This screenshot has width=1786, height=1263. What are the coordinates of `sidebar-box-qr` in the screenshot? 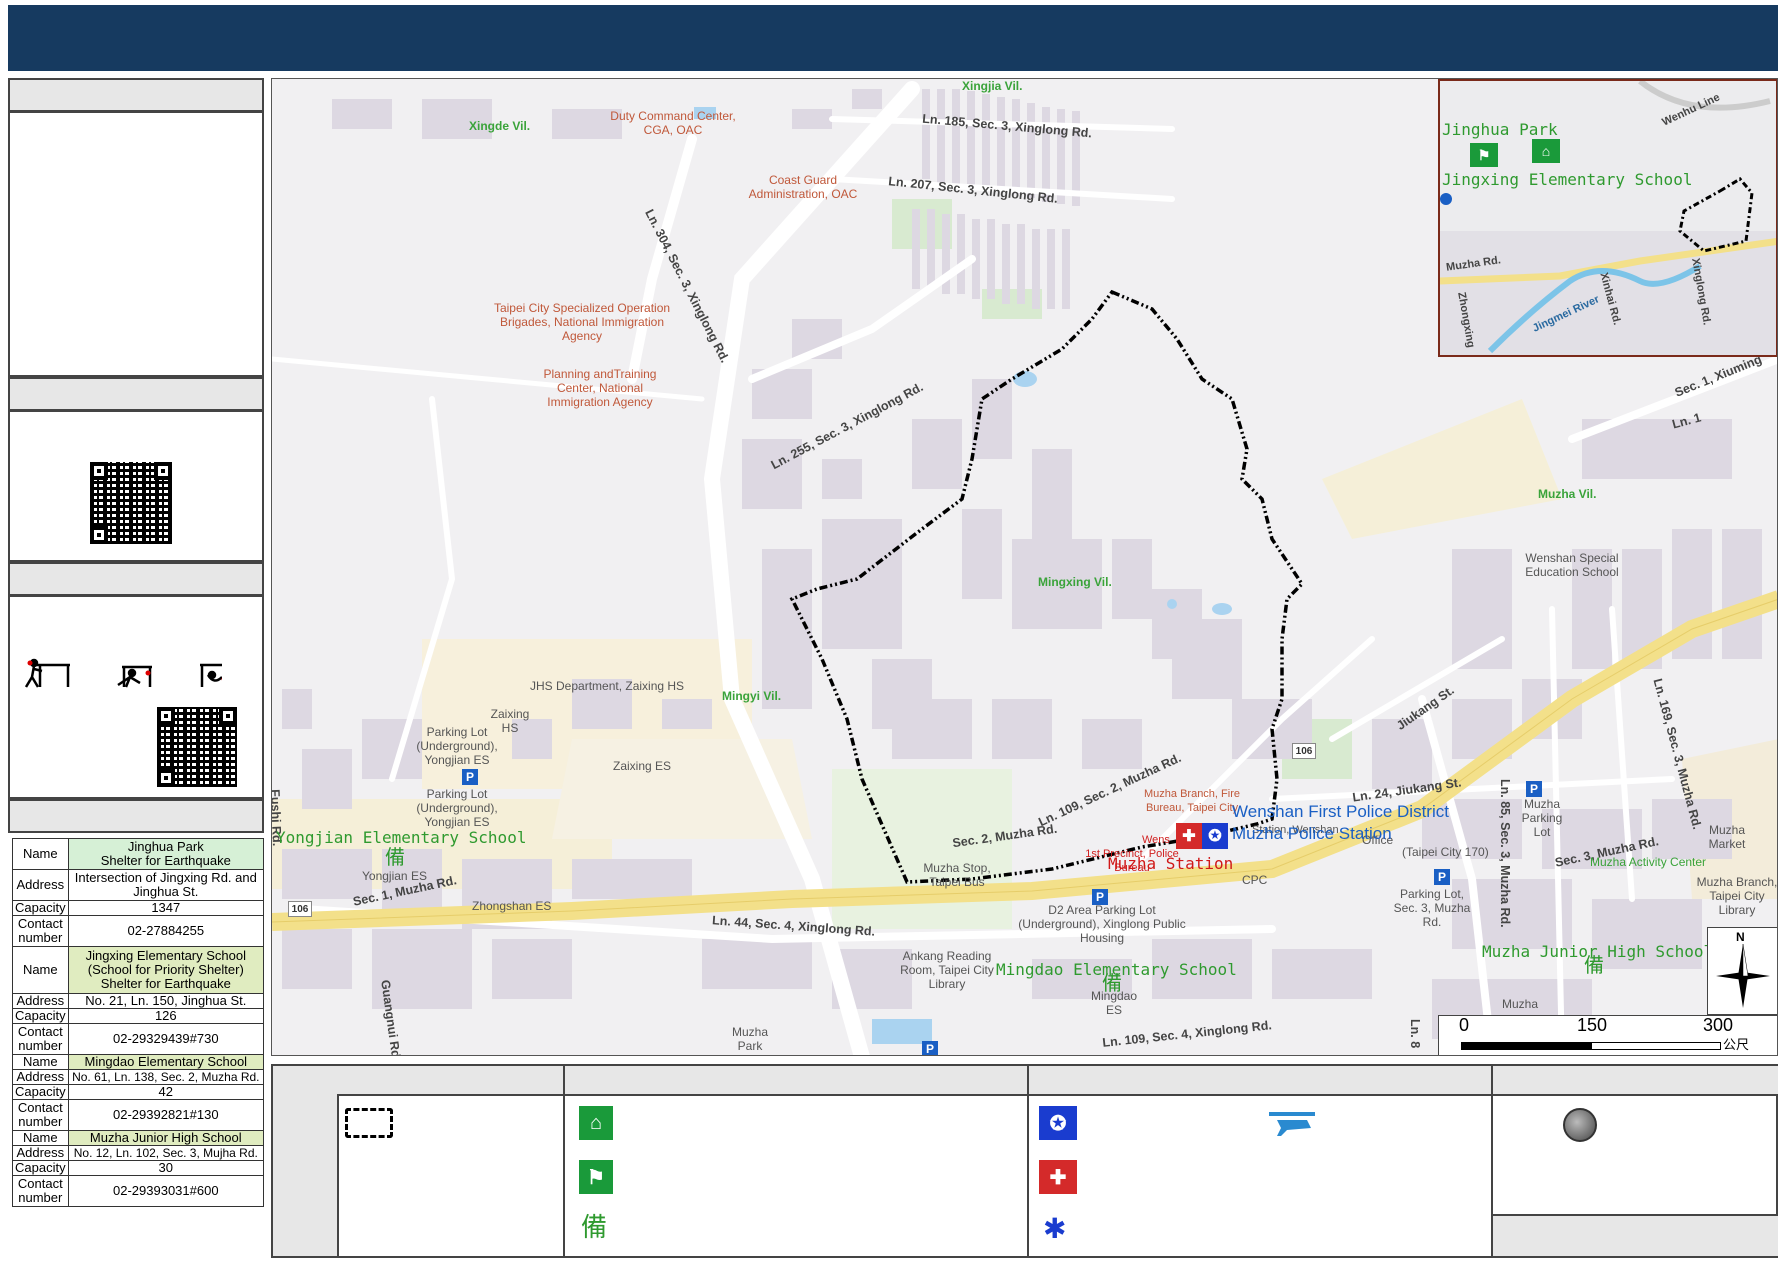 It's located at (136, 486).